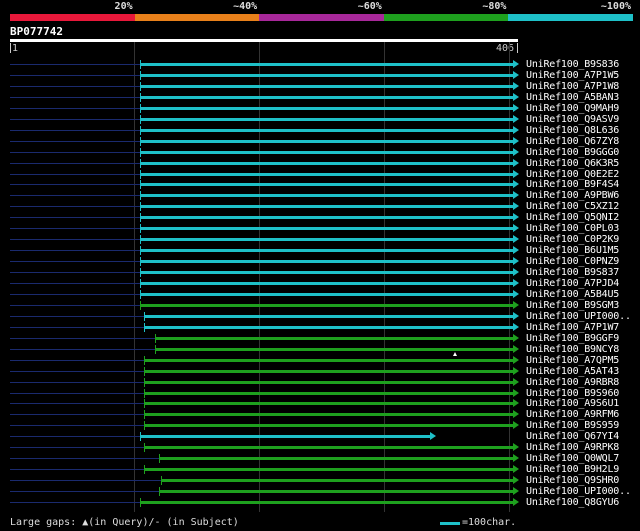 This screenshot has height=531, width=640. What do you see at coordinates (572, 480) in the screenshot?
I see `hit-label-link: UniRef100_Q9SHR0` at bounding box center [572, 480].